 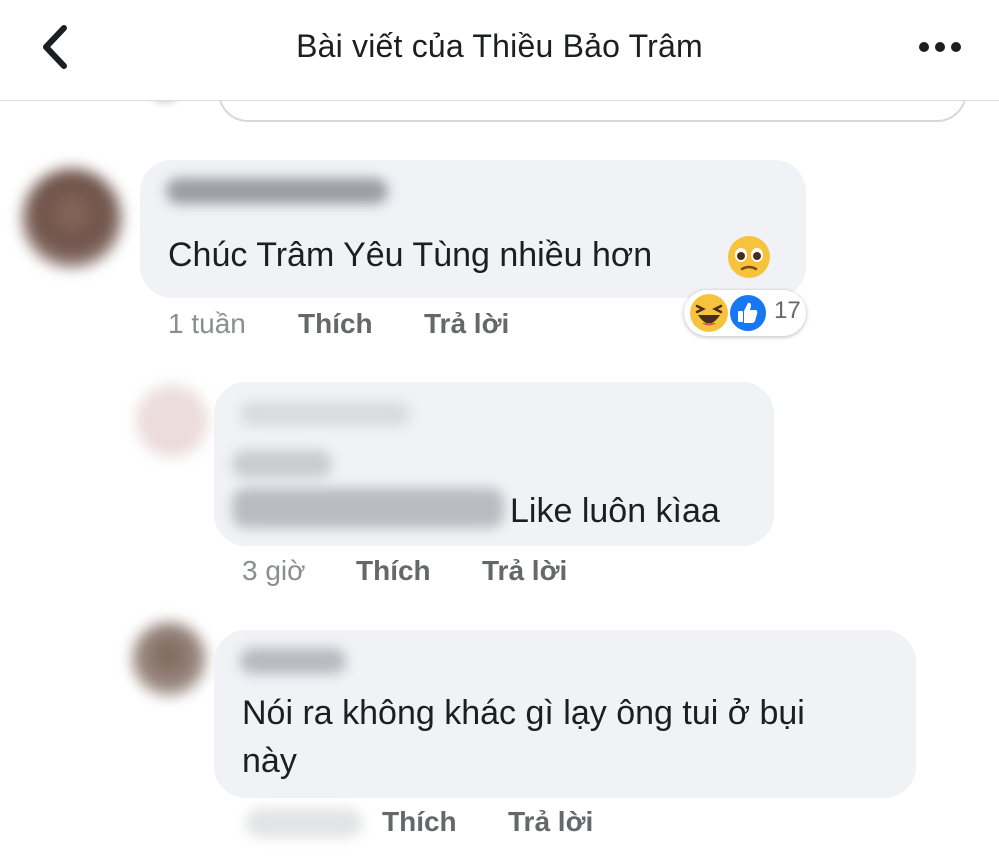 I want to click on comment-text-line-2: này, so click(x=269, y=761).